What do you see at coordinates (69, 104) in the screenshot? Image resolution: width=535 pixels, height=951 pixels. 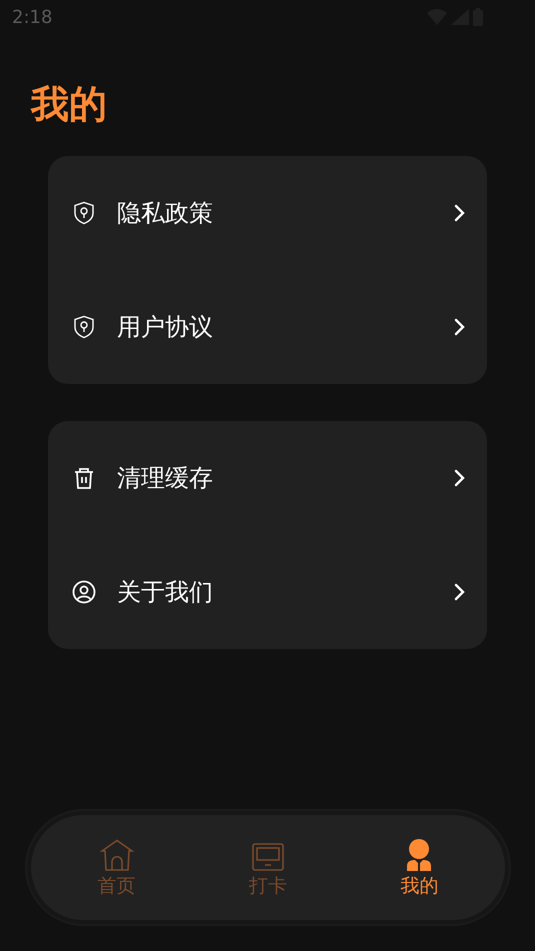 I see `page-title: 我的` at bounding box center [69, 104].